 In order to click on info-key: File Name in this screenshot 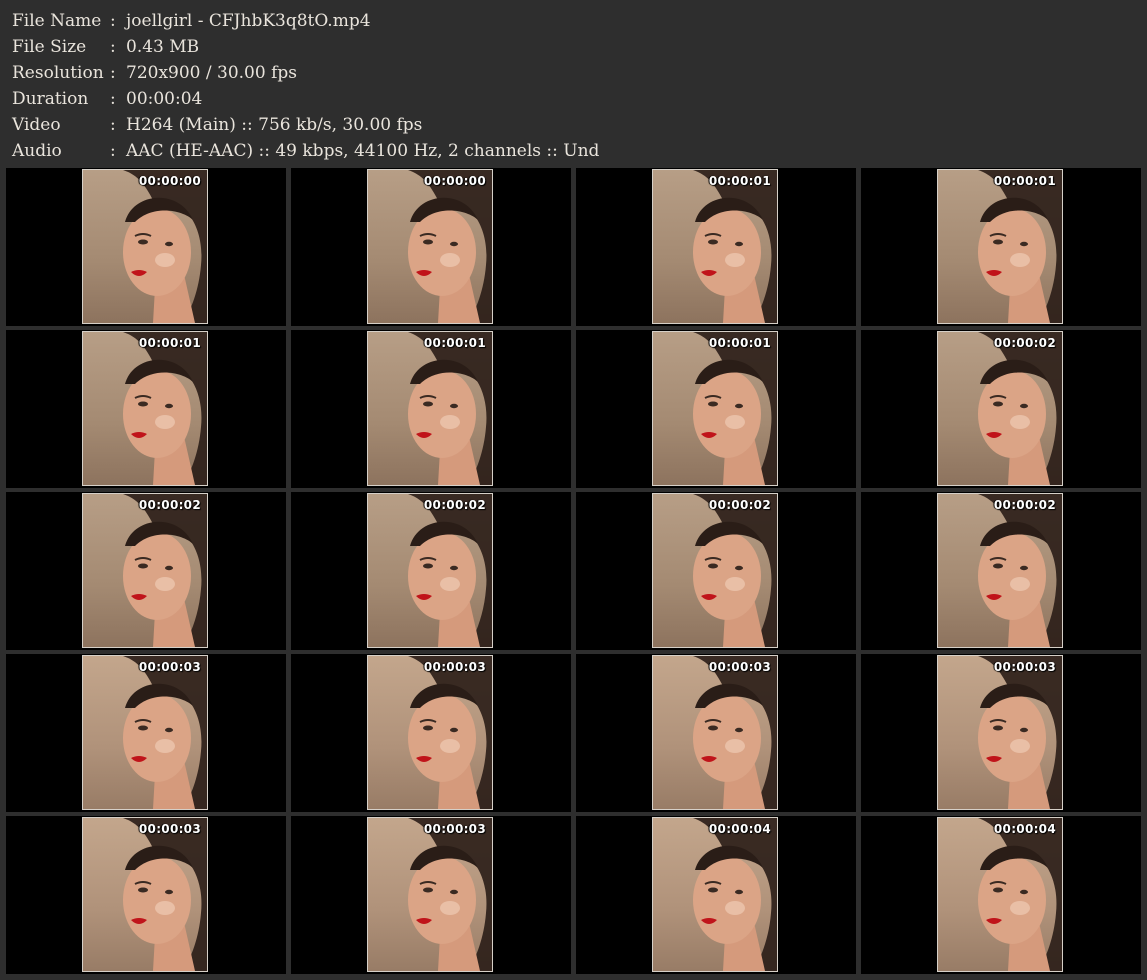, I will do `click(57, 21)`.